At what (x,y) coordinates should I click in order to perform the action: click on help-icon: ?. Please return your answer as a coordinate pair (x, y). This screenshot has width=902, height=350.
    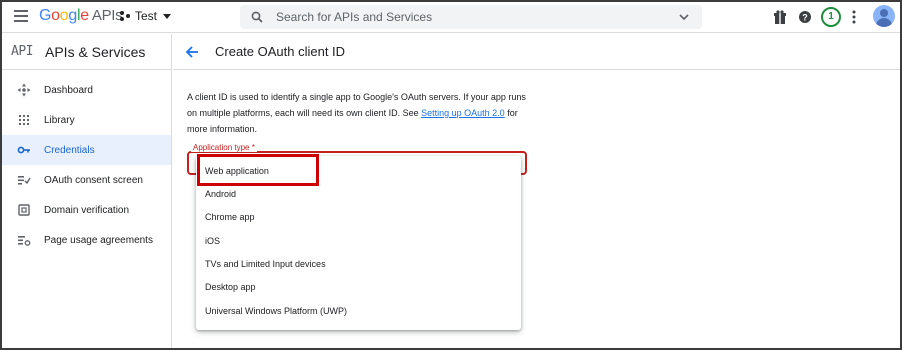
    Looking at the image, I should click on (805, 17).